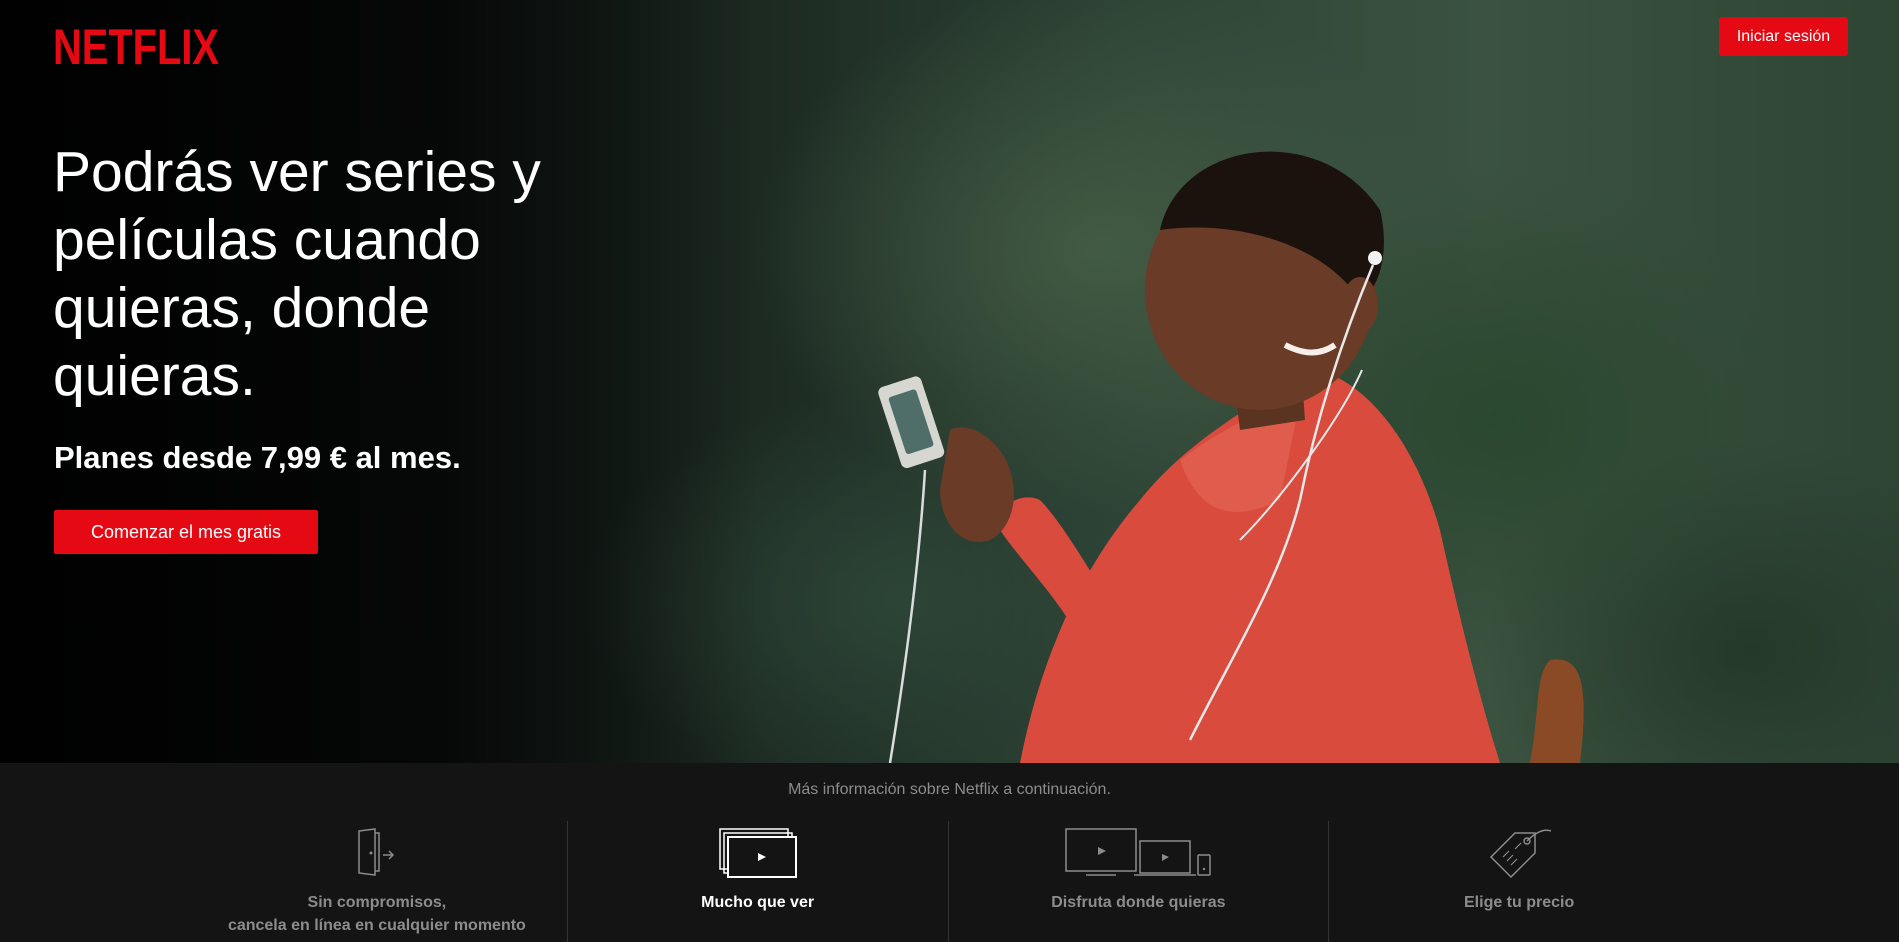 The width and height of the screenshot is (1899, 942). I want to click on svg-text: NETFLIX, so click(136, 44).